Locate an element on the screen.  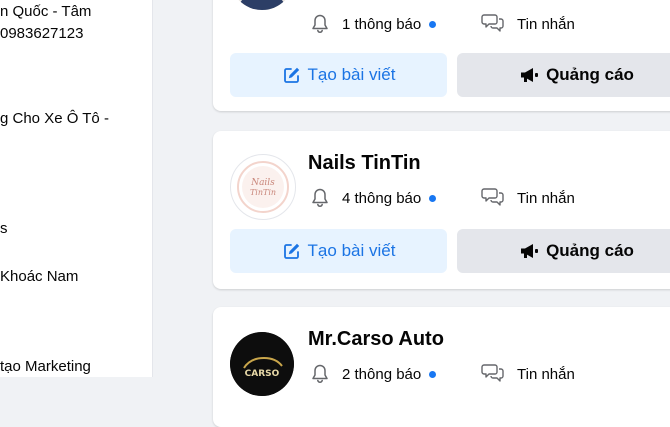
page-name: Mr.Carso Auto is located at coordinates (376, 339).